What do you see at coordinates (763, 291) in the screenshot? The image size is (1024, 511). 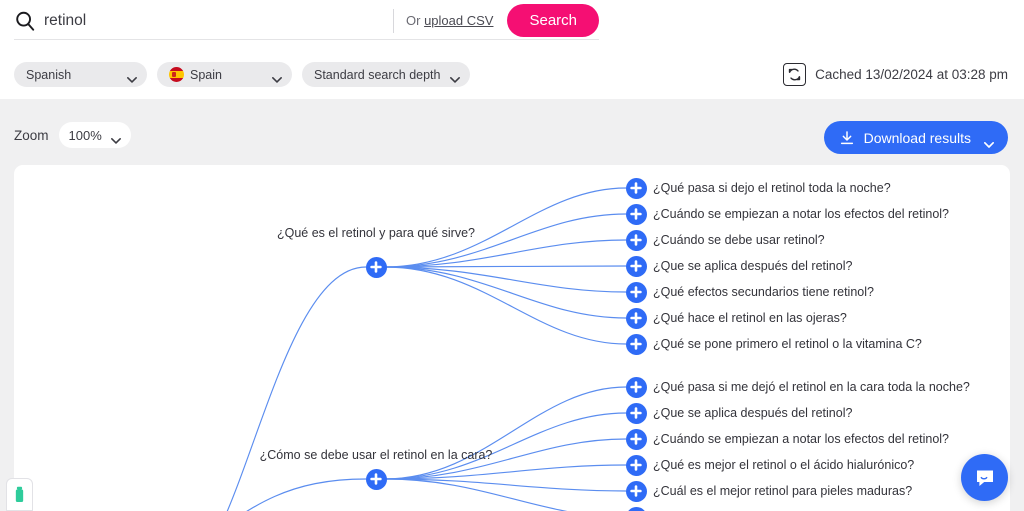 I see `mindmap-leaf-label: ¿Qué efectos secundarios tiene retinol?` at bounding box center [763, 291].